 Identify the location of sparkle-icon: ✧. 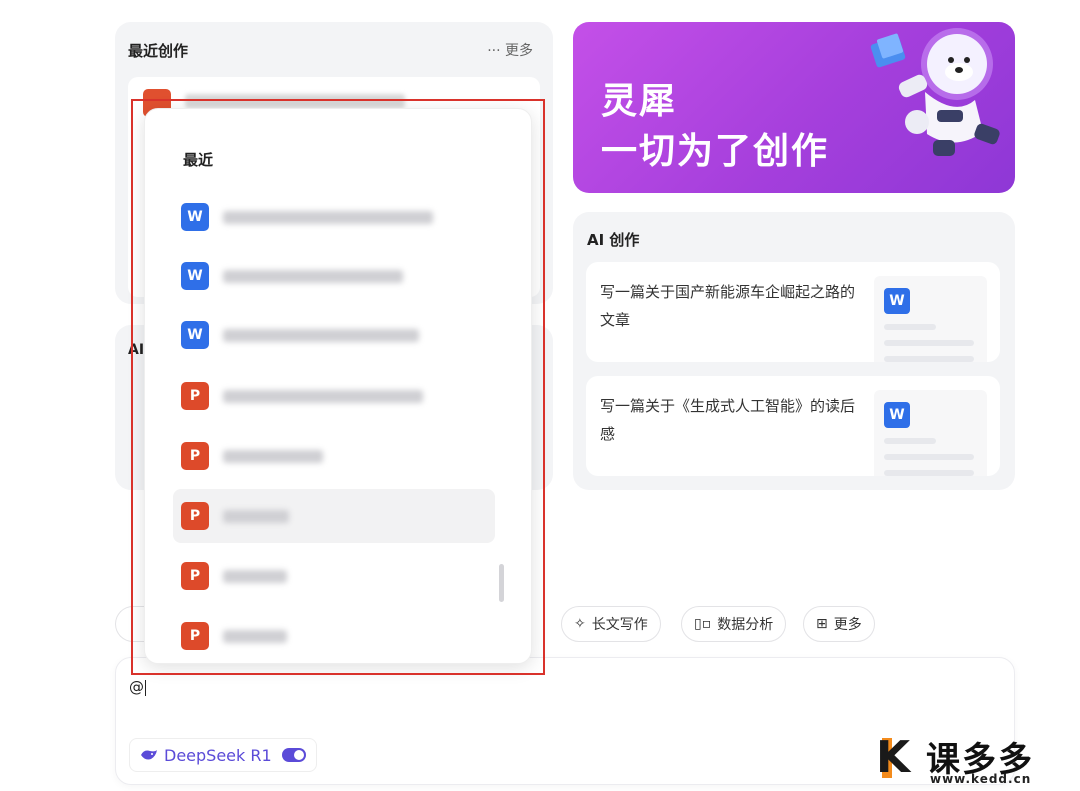
(580, 624).